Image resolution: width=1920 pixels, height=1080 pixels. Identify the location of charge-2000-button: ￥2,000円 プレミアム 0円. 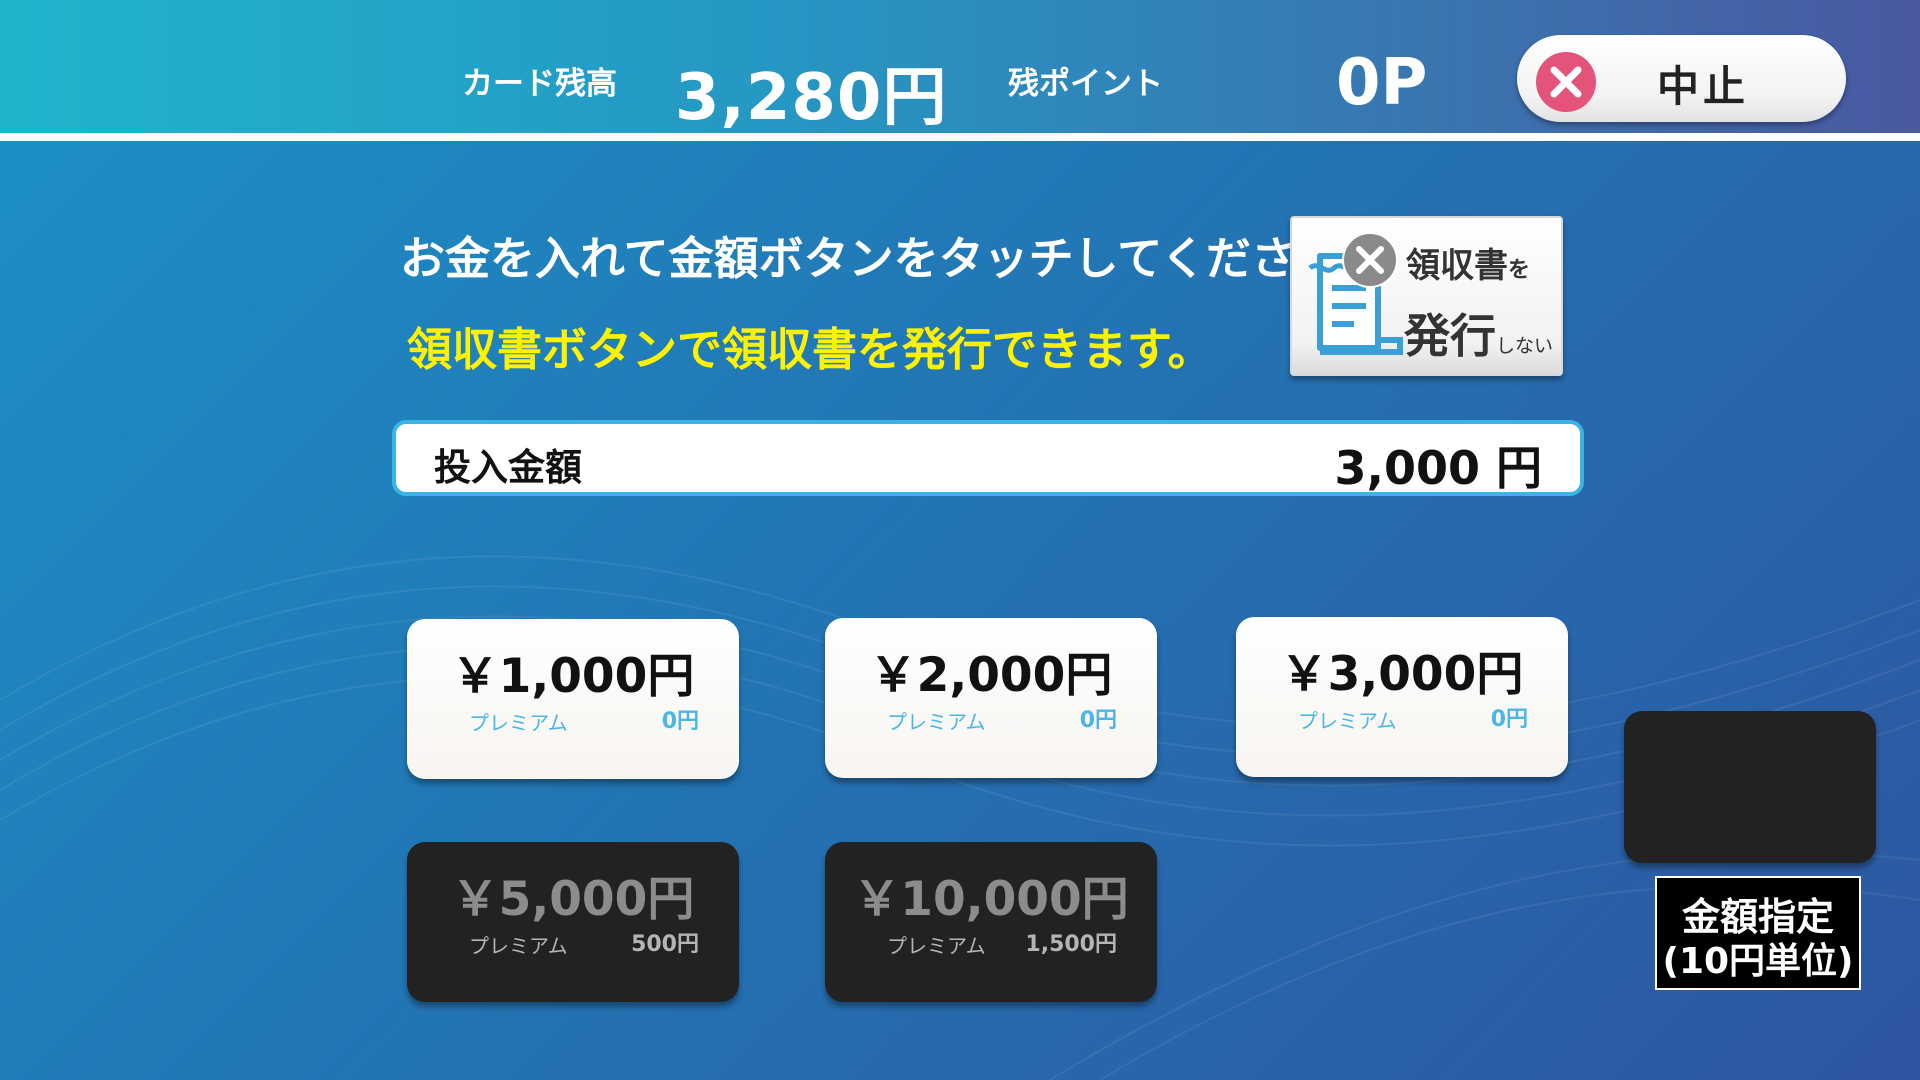
(991, 698).